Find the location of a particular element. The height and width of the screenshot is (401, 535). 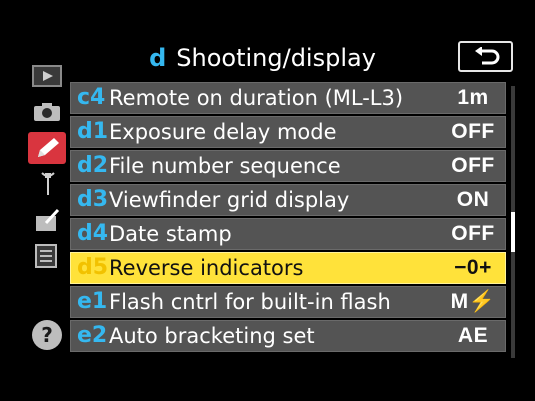

menu-item-d2: d2 File number sequence OFF is located at coordinates (288, 166).